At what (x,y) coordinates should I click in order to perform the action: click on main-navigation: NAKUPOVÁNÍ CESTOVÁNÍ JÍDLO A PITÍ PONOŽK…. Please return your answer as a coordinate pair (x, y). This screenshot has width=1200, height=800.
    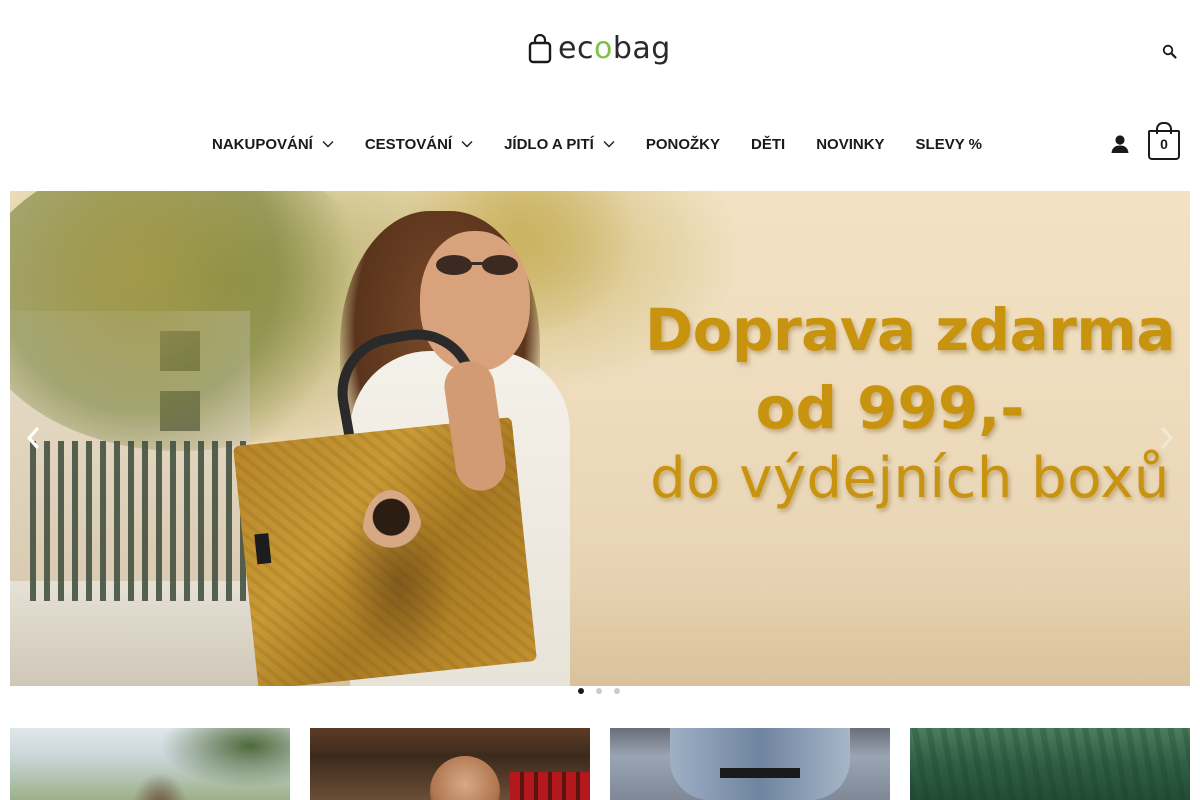
    Looking at the image, I should click on (597, 144).